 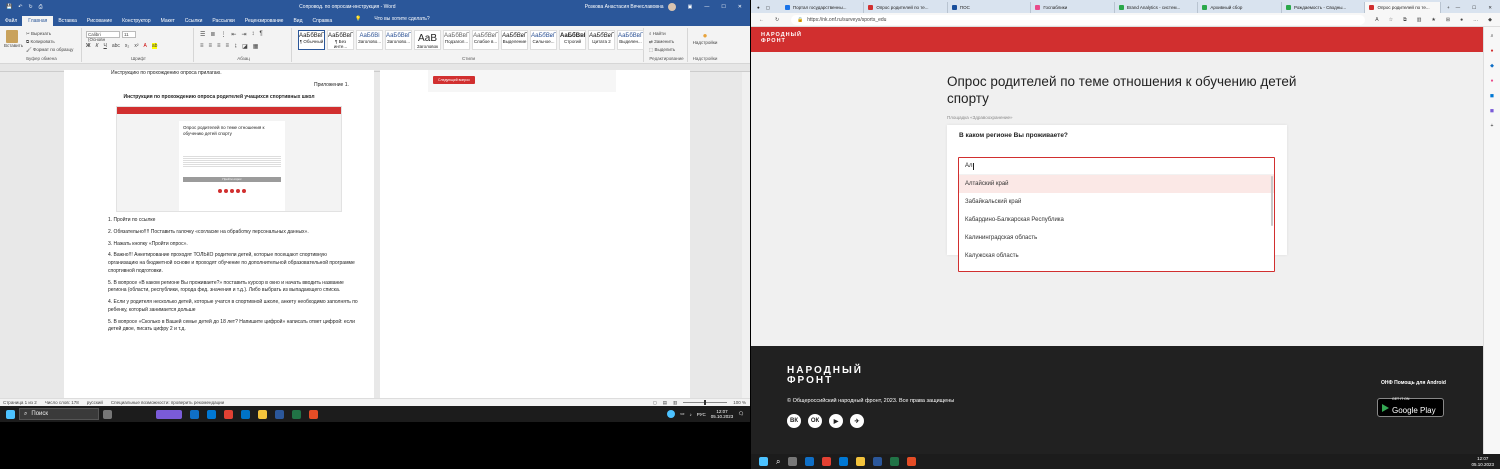 What do you see at coordinates (662, 34) in the screenshot?
I see `find-button: ⌕ Найти` at bounding box center [662, 34].